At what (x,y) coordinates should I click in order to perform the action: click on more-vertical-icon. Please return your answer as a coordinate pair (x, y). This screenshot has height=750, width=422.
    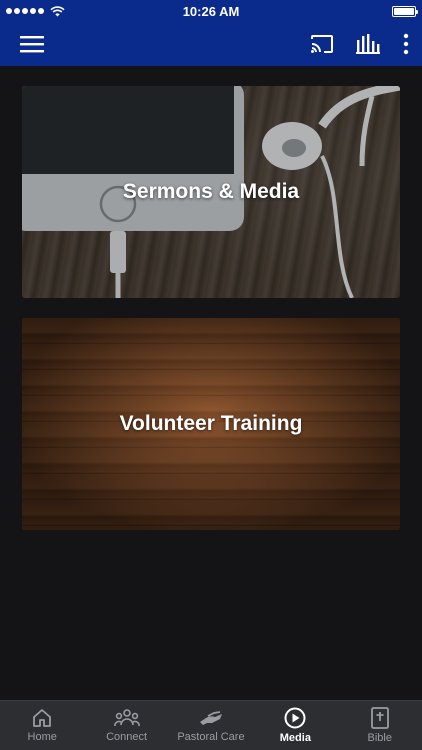
    Looking at the image, I should click on (406, 44).